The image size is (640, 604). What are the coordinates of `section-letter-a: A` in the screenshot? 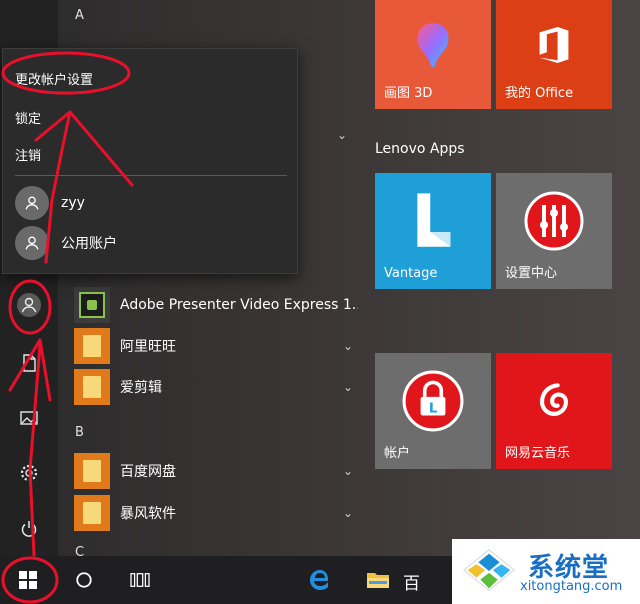 It's located at (79, 15).